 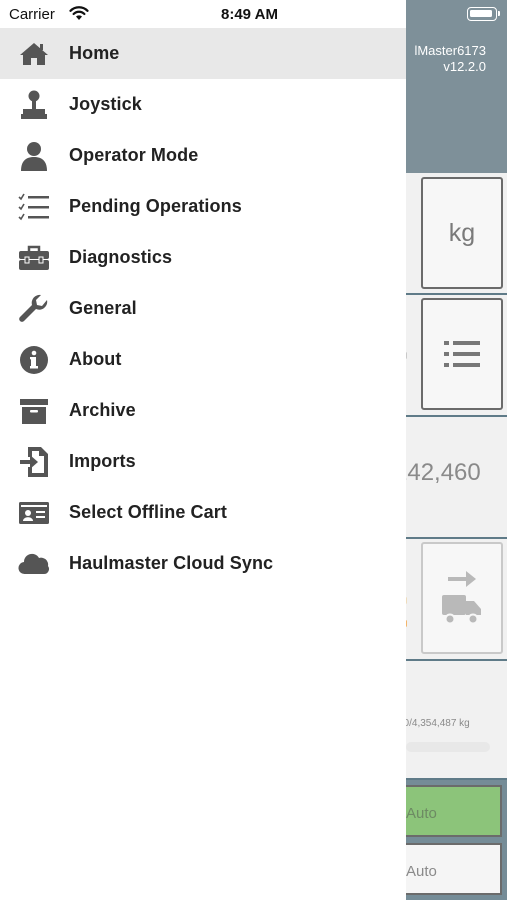 I want to click on home-icon, so click(x=34, y=54).